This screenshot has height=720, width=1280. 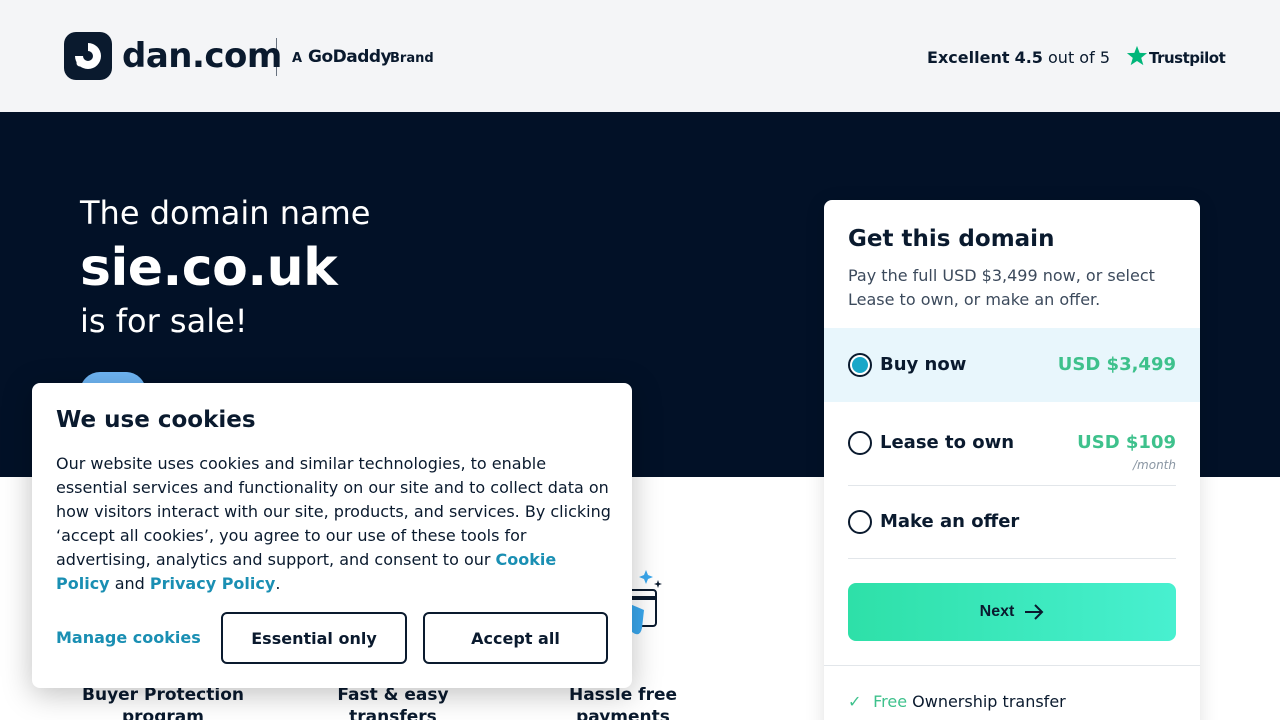 What do you see at coordinates (515, 638) in the screenshot?
I see `accept-all-button: Accept all` at bounding box center [515, 638].